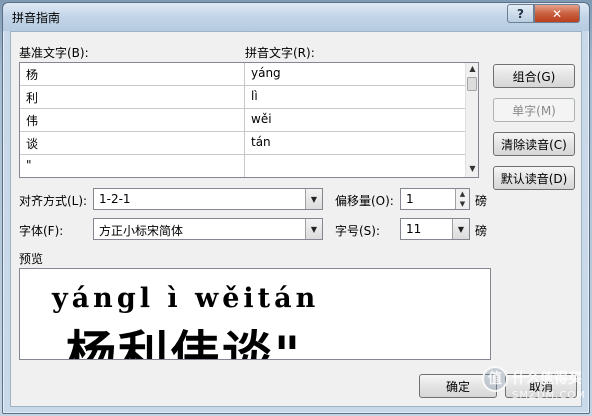 The width and height of the screenshot is (592, 416). I want to click on preview-pinyin: yángl ì wěitán, so click(186, 298).